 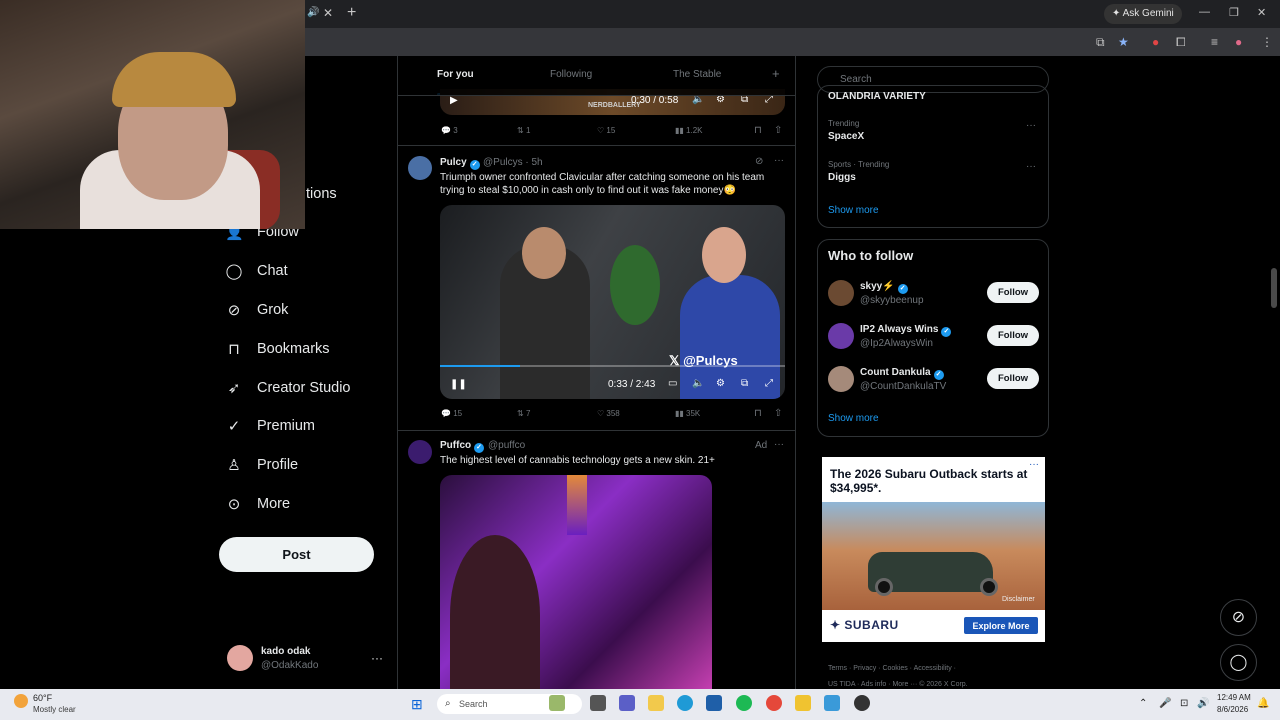 What do you see at coordinates (454, 100) in the screenshot?
I see `tweet1-play-icon: ▶` at bounding box center [454, 100].